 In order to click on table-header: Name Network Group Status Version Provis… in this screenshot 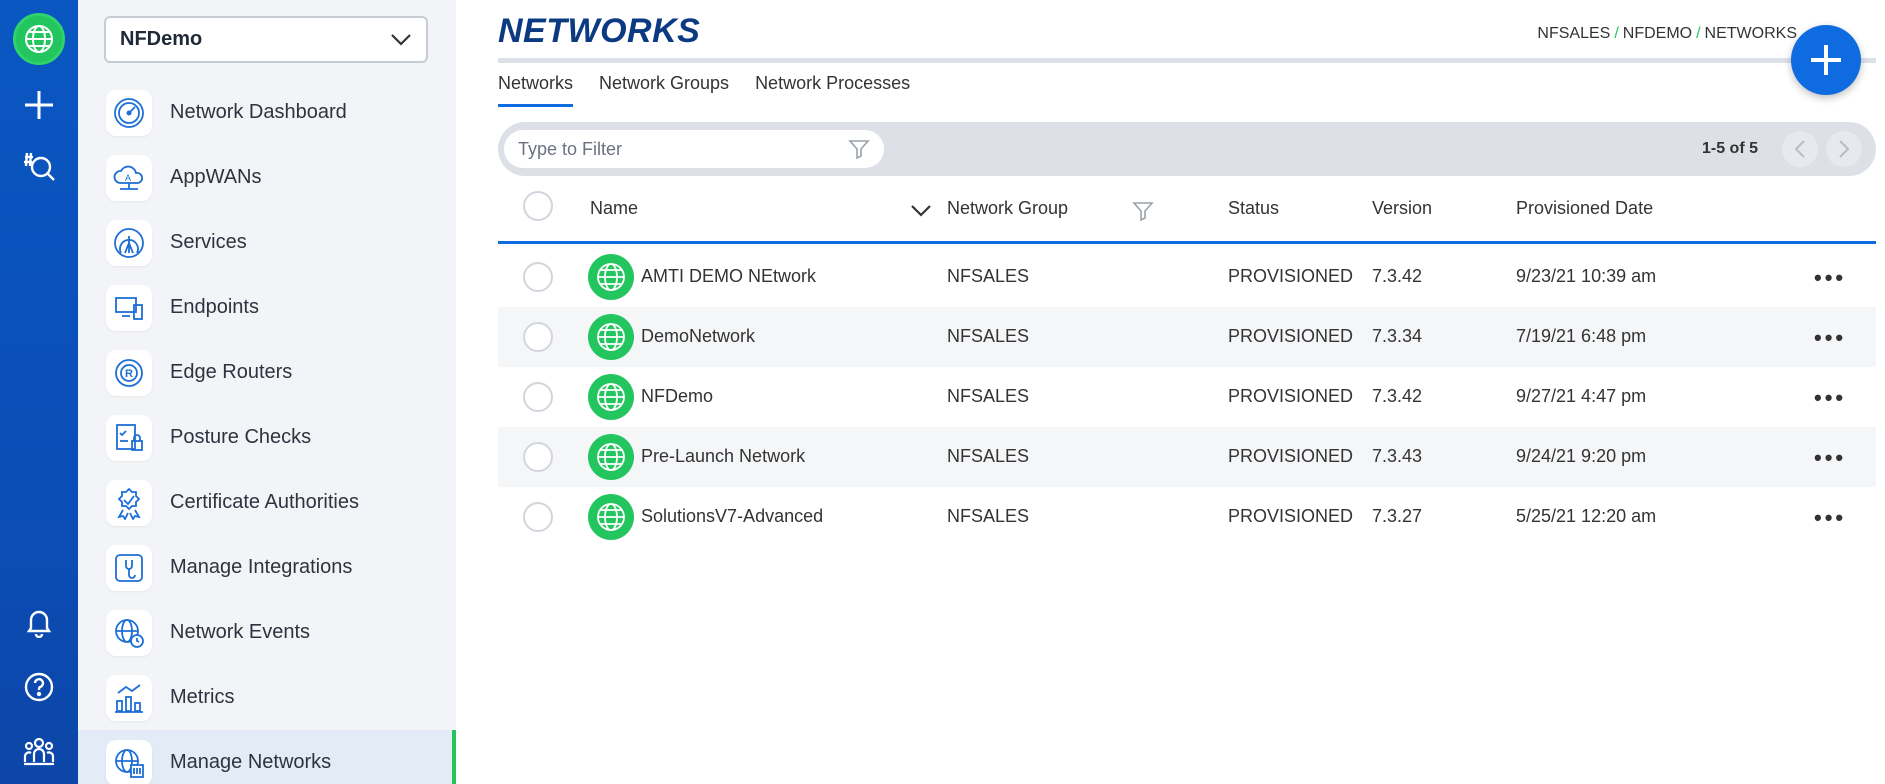, I will do `click(1187, 212)`.